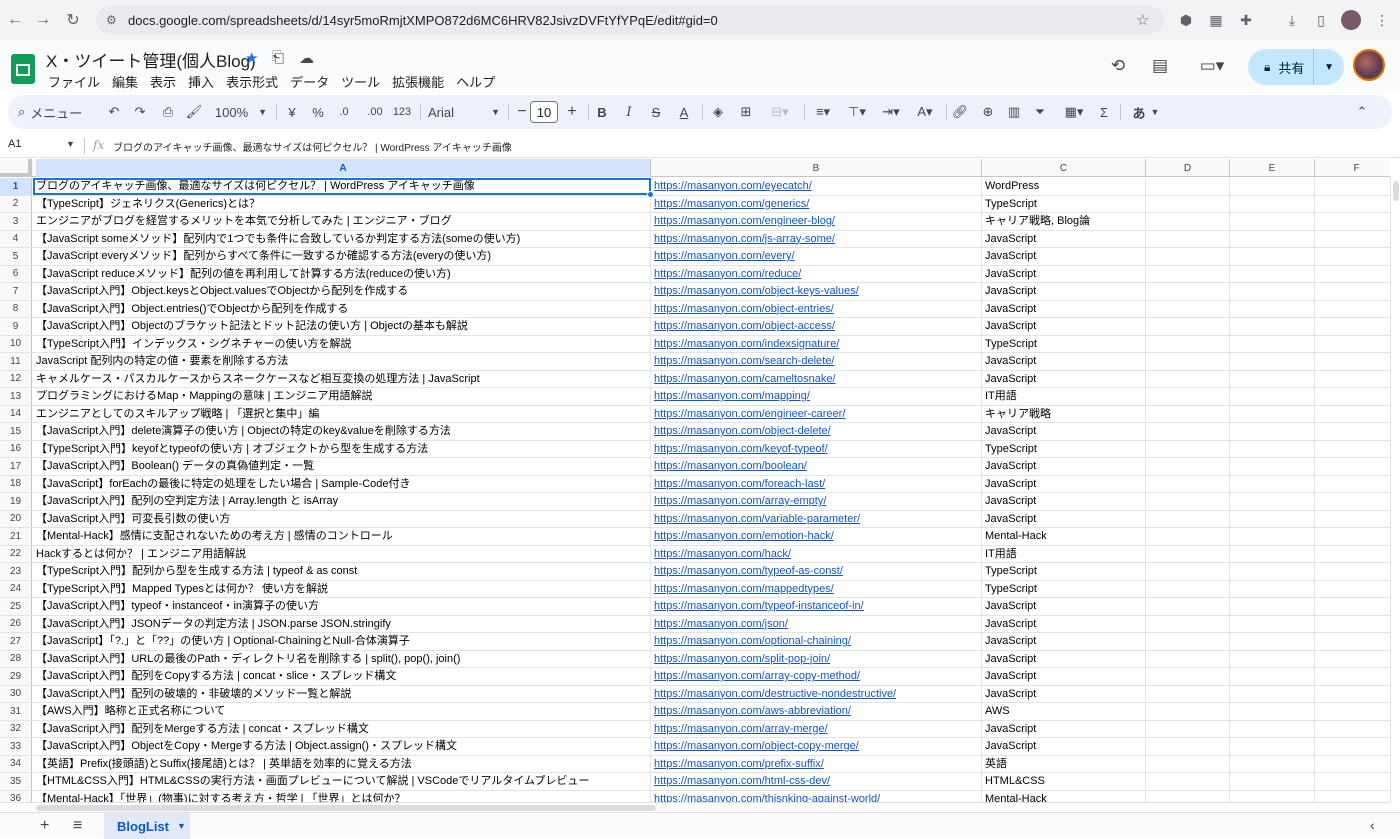 This screenshot has width=1400, height=839. I want to click on borders-icon: ⊞, so click(746, 112).